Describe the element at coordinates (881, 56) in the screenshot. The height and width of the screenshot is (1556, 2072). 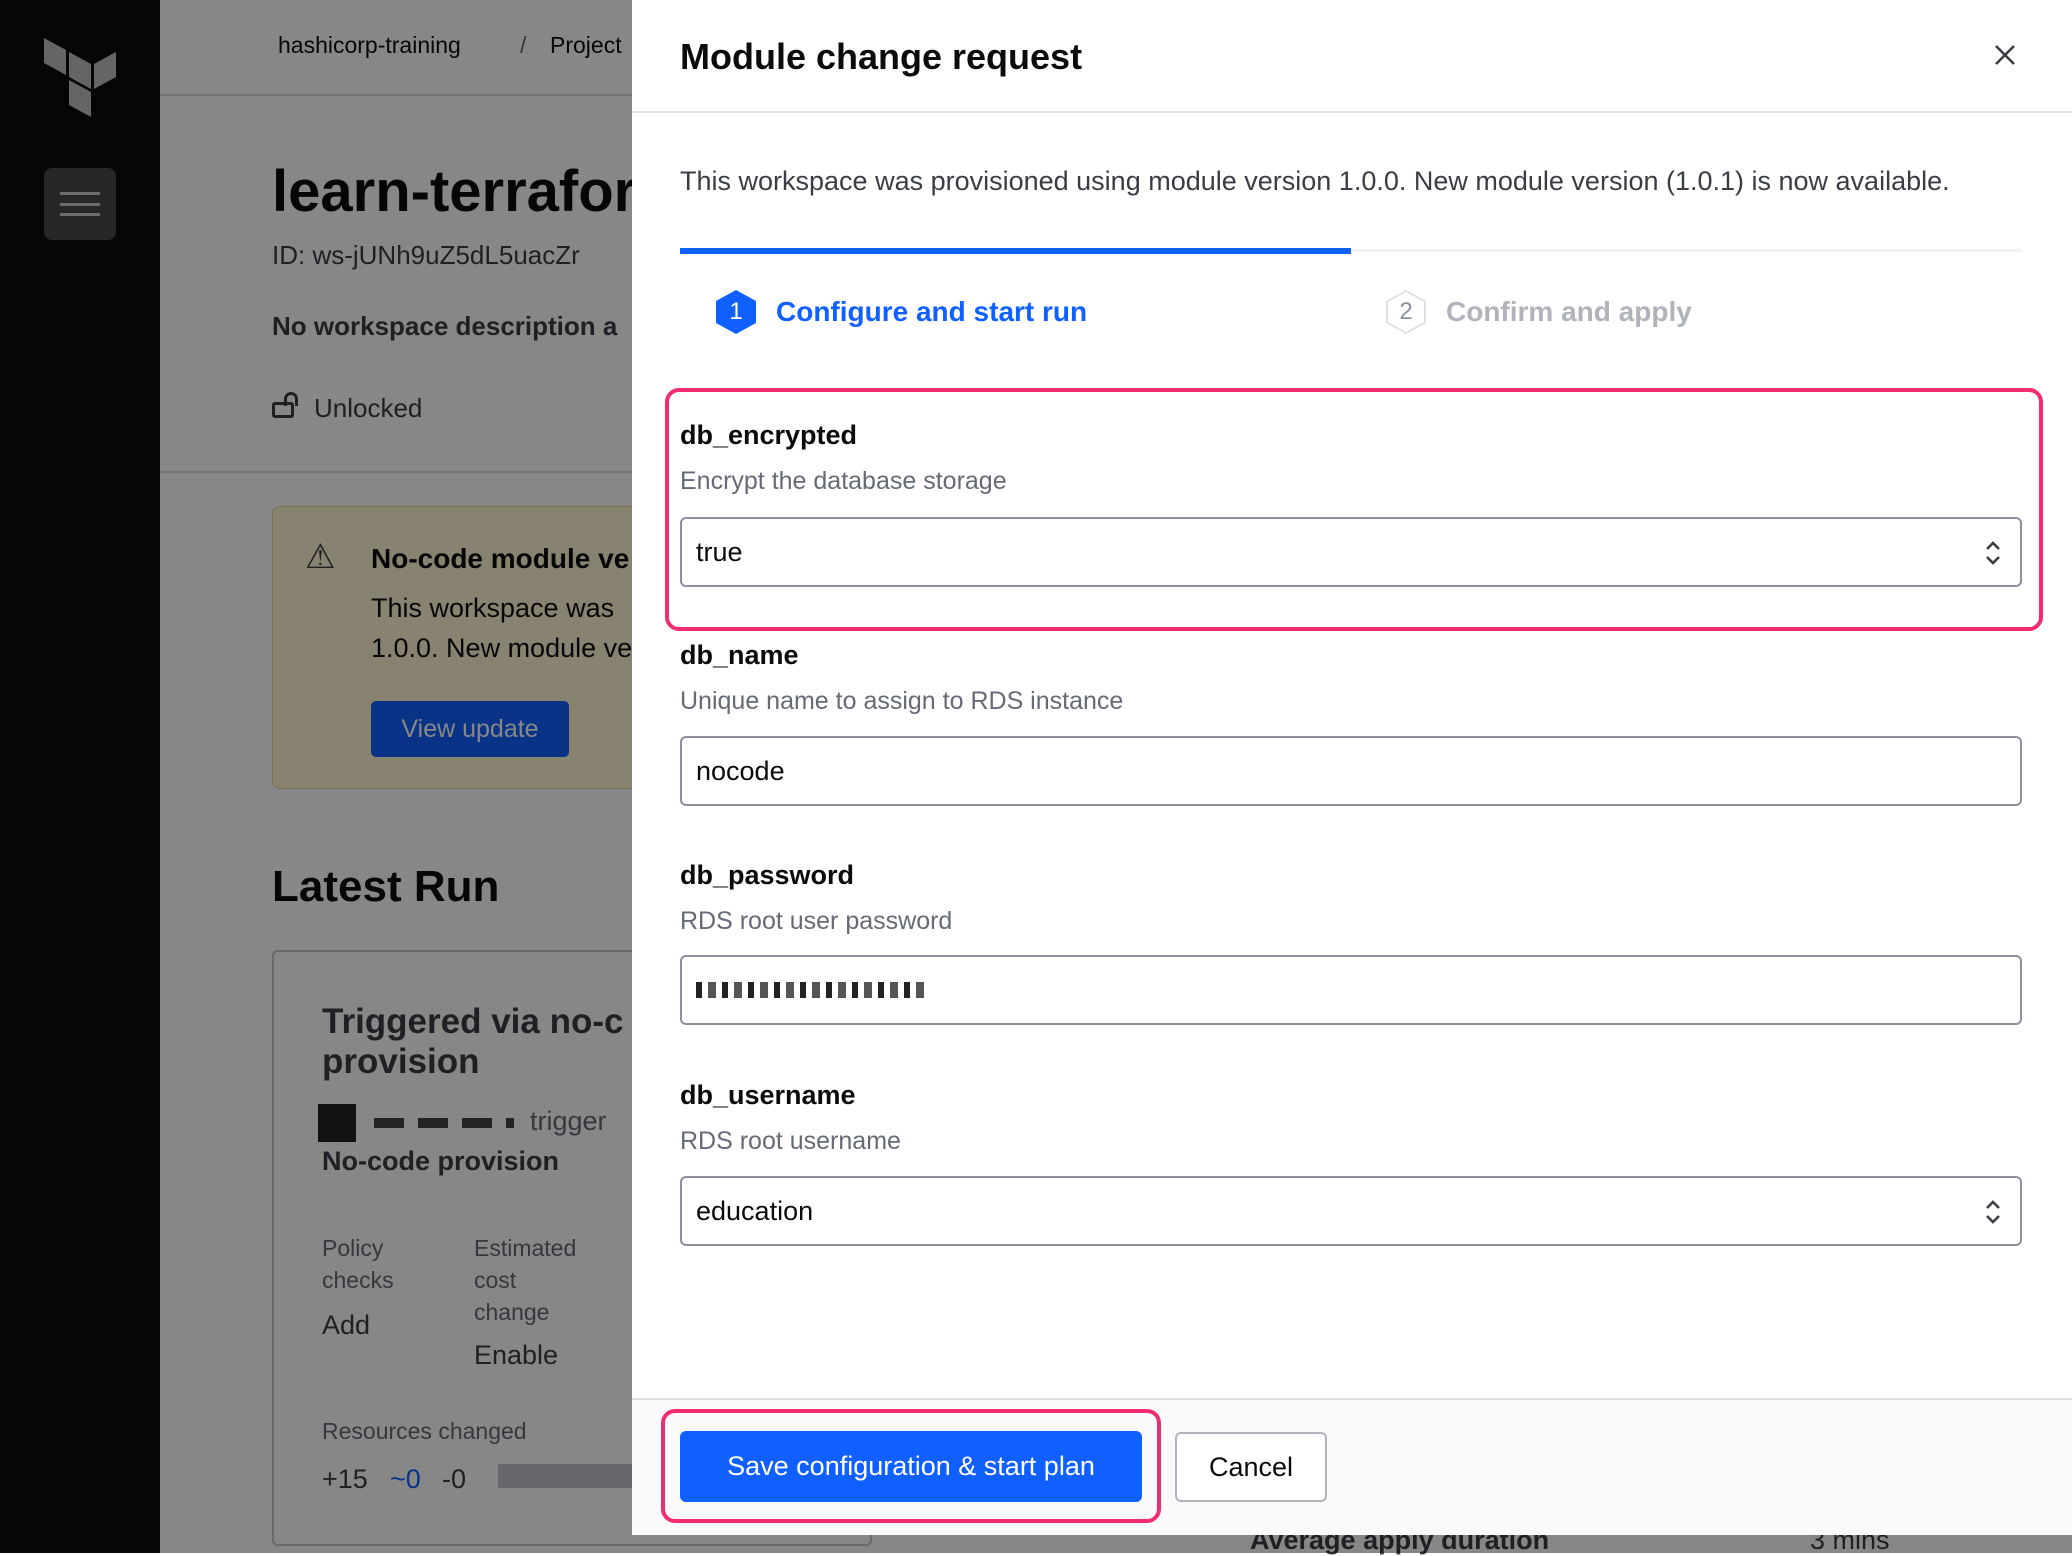
I see `modal-title: Module change request` at that location.